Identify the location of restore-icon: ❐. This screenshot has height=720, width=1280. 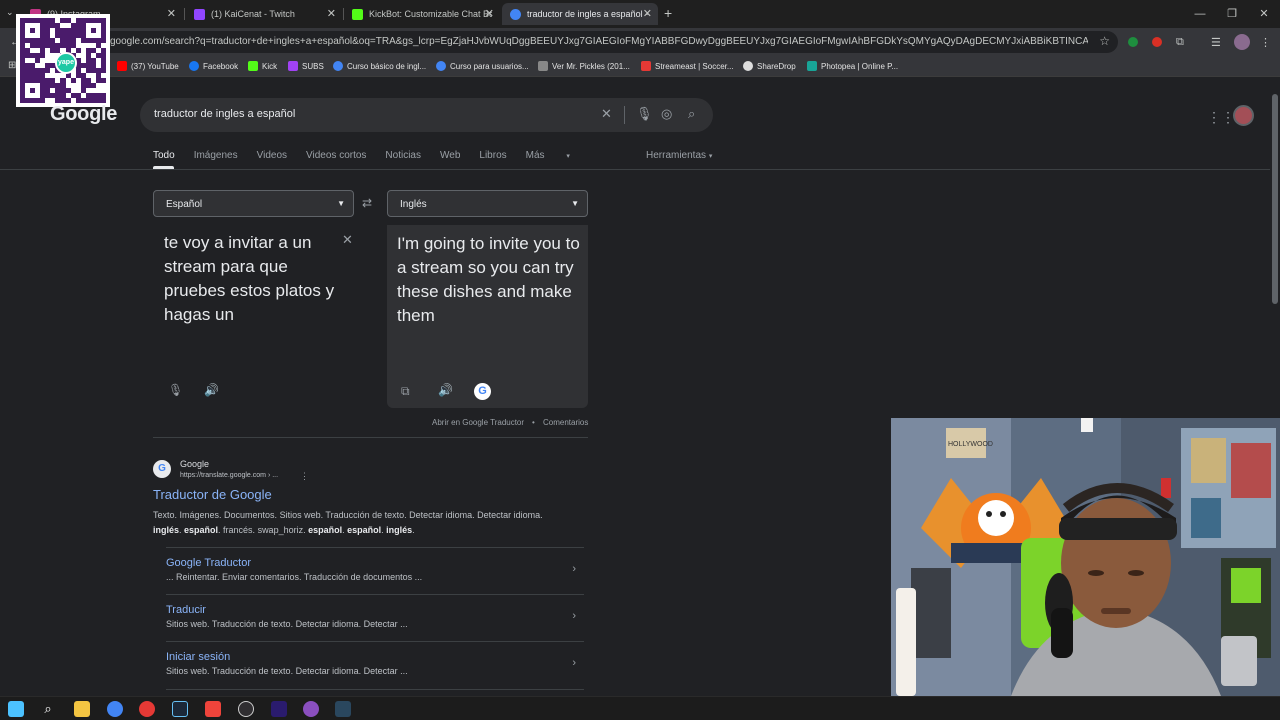
(1232, 14).